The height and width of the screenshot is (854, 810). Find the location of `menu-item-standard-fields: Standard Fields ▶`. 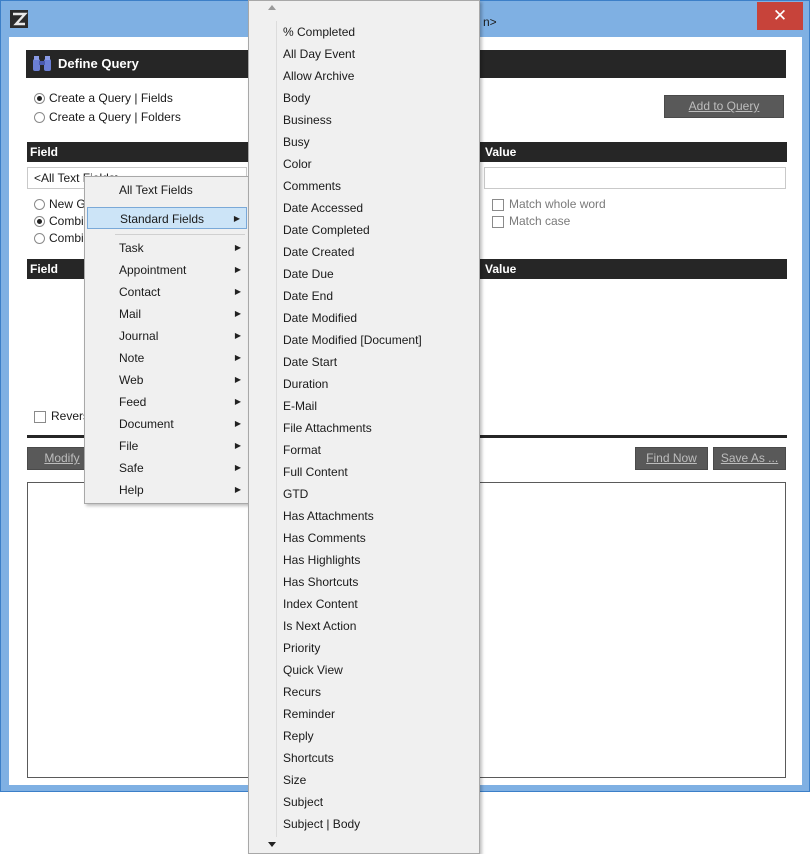

menu-item-standard-fields: Standard Fields ▶ is located at coordinates (167, 218).